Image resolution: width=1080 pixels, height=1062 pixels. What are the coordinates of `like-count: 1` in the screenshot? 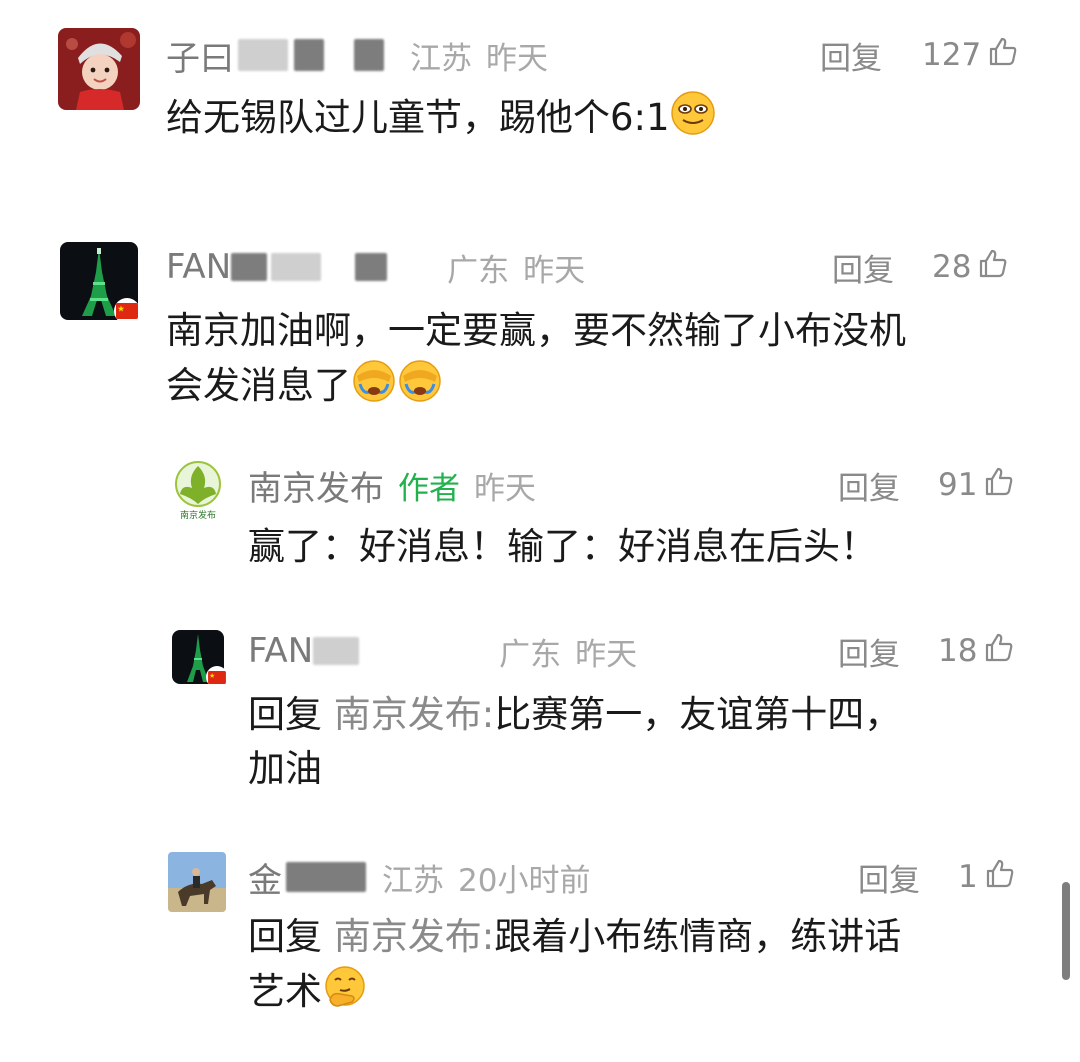 It's located at (968, 877).